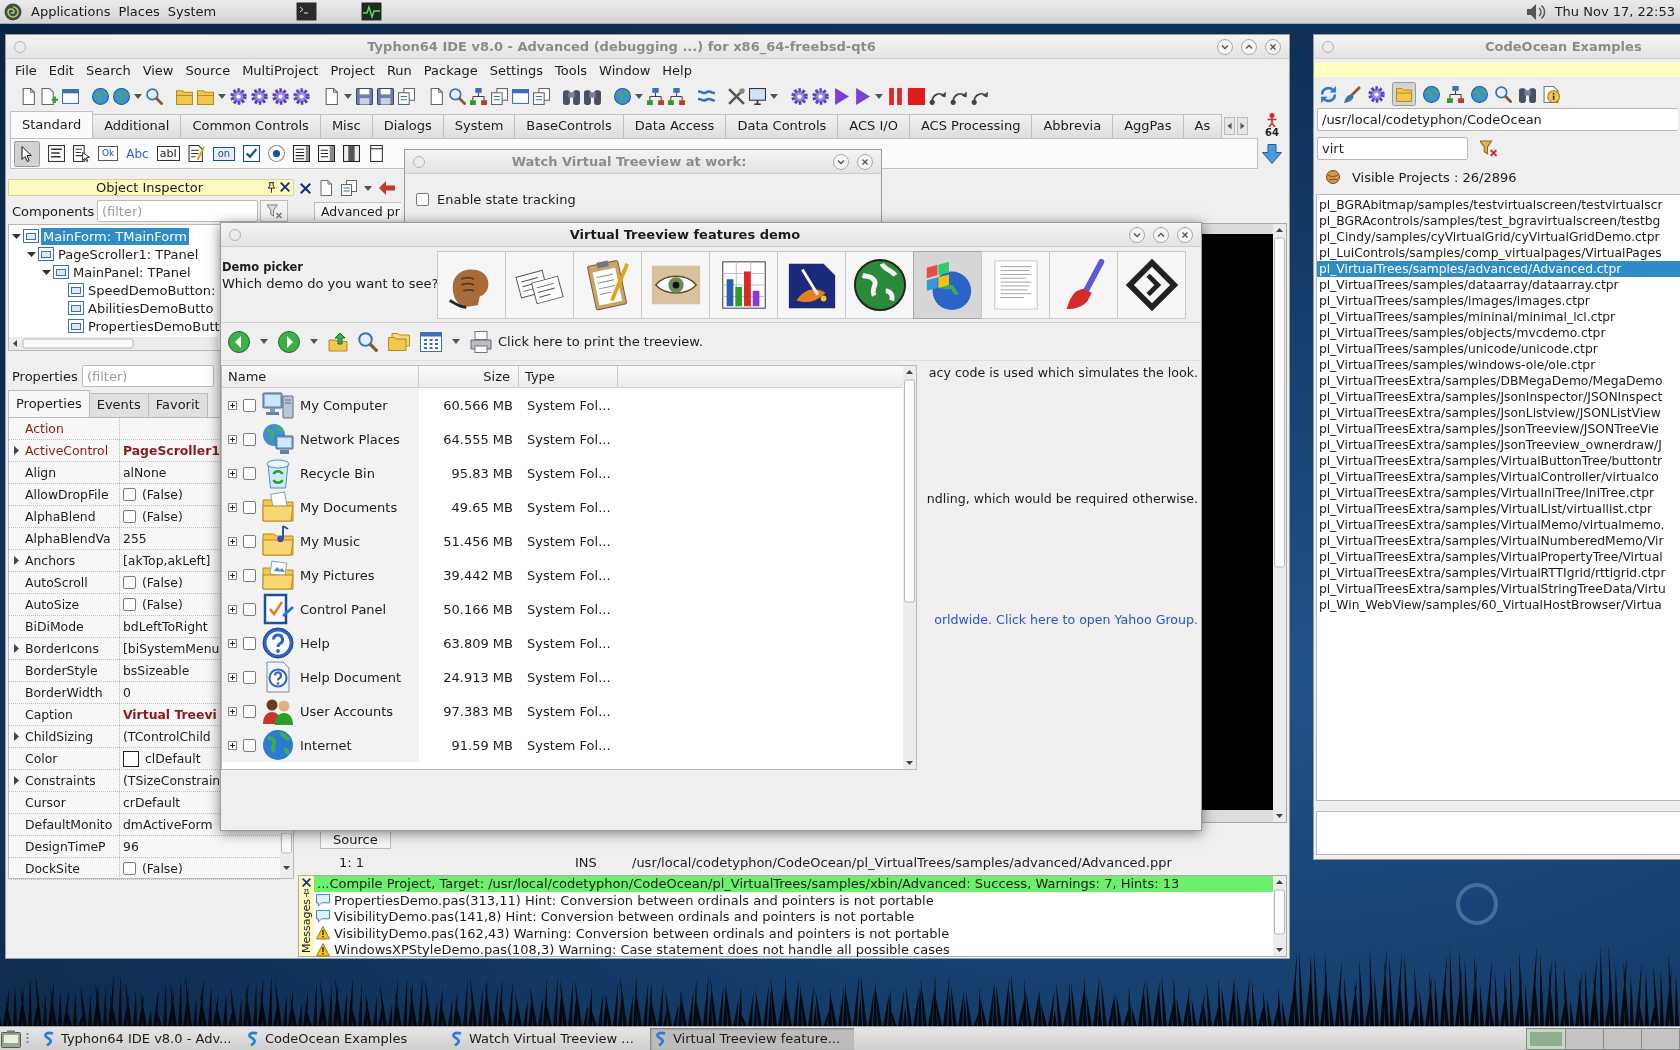 This screenshot has height=1050, width=1680. Describe the element at coordinates (357, 211) in the screenshot. I see `editor-tab: Advanced pr` at that location.